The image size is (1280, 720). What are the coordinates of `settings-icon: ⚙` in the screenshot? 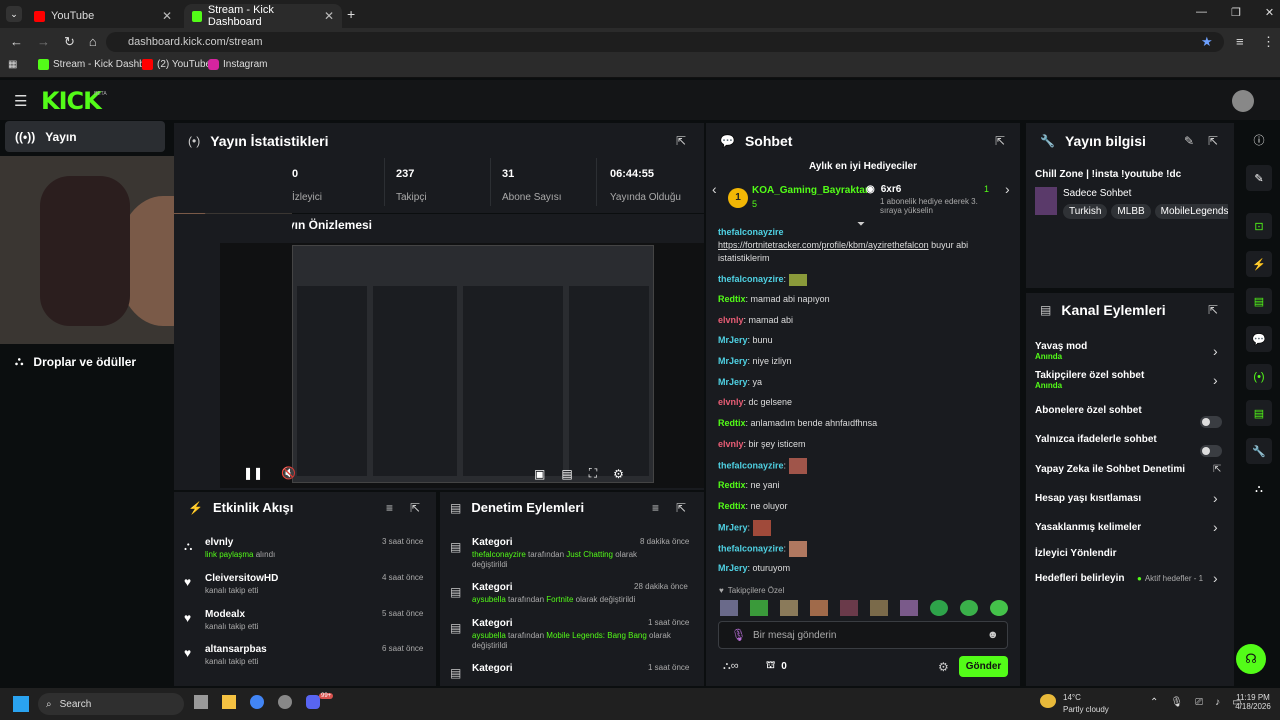 It's located at (618, 474).